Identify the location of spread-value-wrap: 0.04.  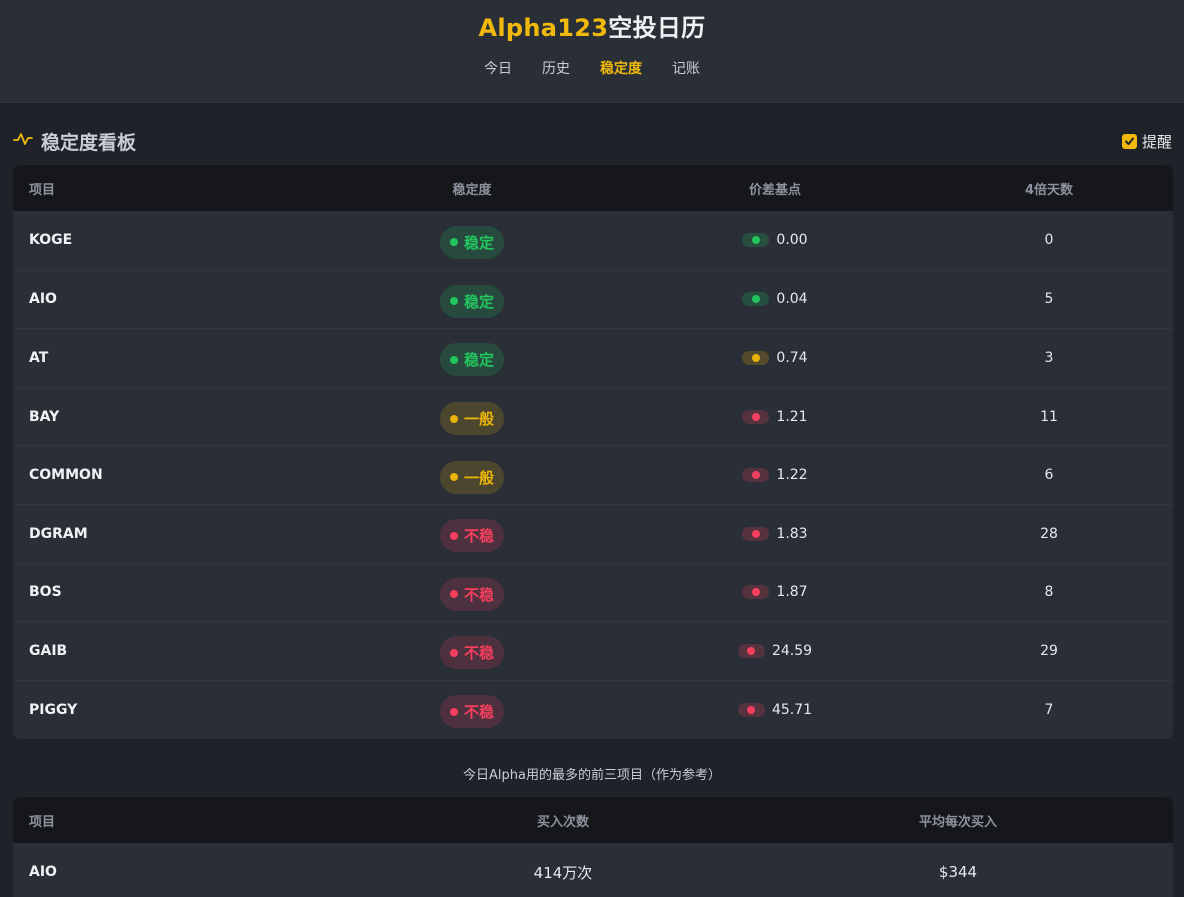
(775, 299).